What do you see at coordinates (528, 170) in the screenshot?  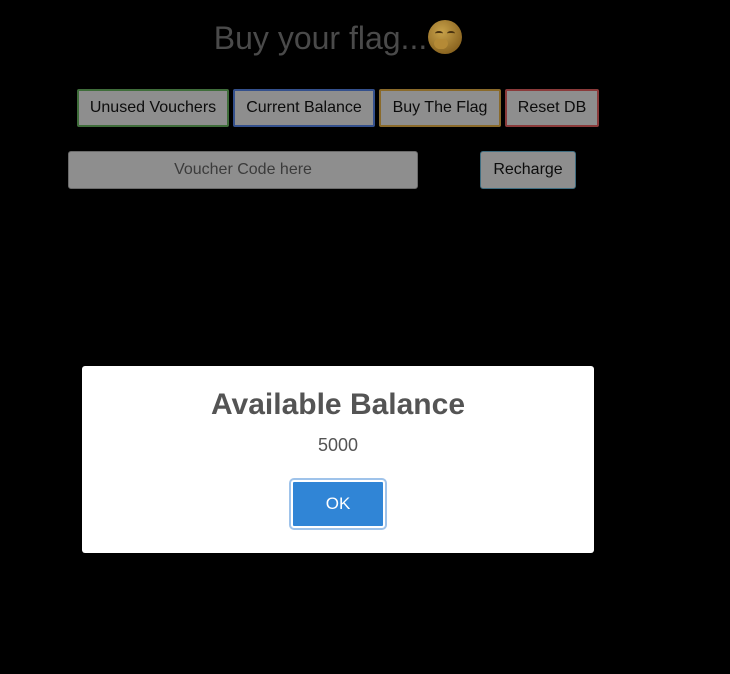 I see `recharge-button: Recharge` at bounding box center [528, 170].